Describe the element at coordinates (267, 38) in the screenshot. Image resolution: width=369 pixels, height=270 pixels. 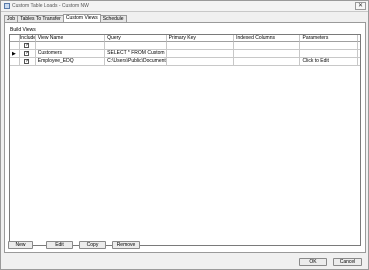
I see `column-header-indexed-columns: Indexed Columns` at that location.